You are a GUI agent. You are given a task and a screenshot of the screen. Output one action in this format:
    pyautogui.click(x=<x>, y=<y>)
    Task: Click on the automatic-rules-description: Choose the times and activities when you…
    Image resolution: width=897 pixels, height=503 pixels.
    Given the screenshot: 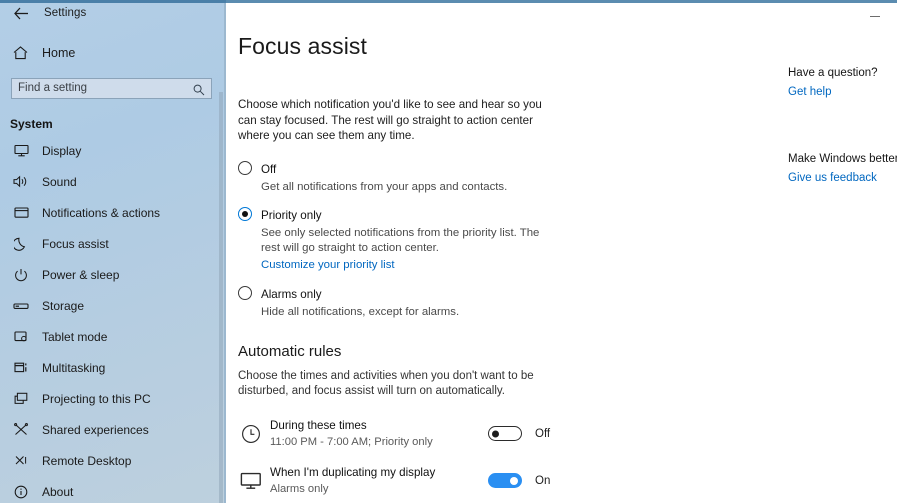 What is the action you would take?
    pyautogui.click(x=386, y=383)
    